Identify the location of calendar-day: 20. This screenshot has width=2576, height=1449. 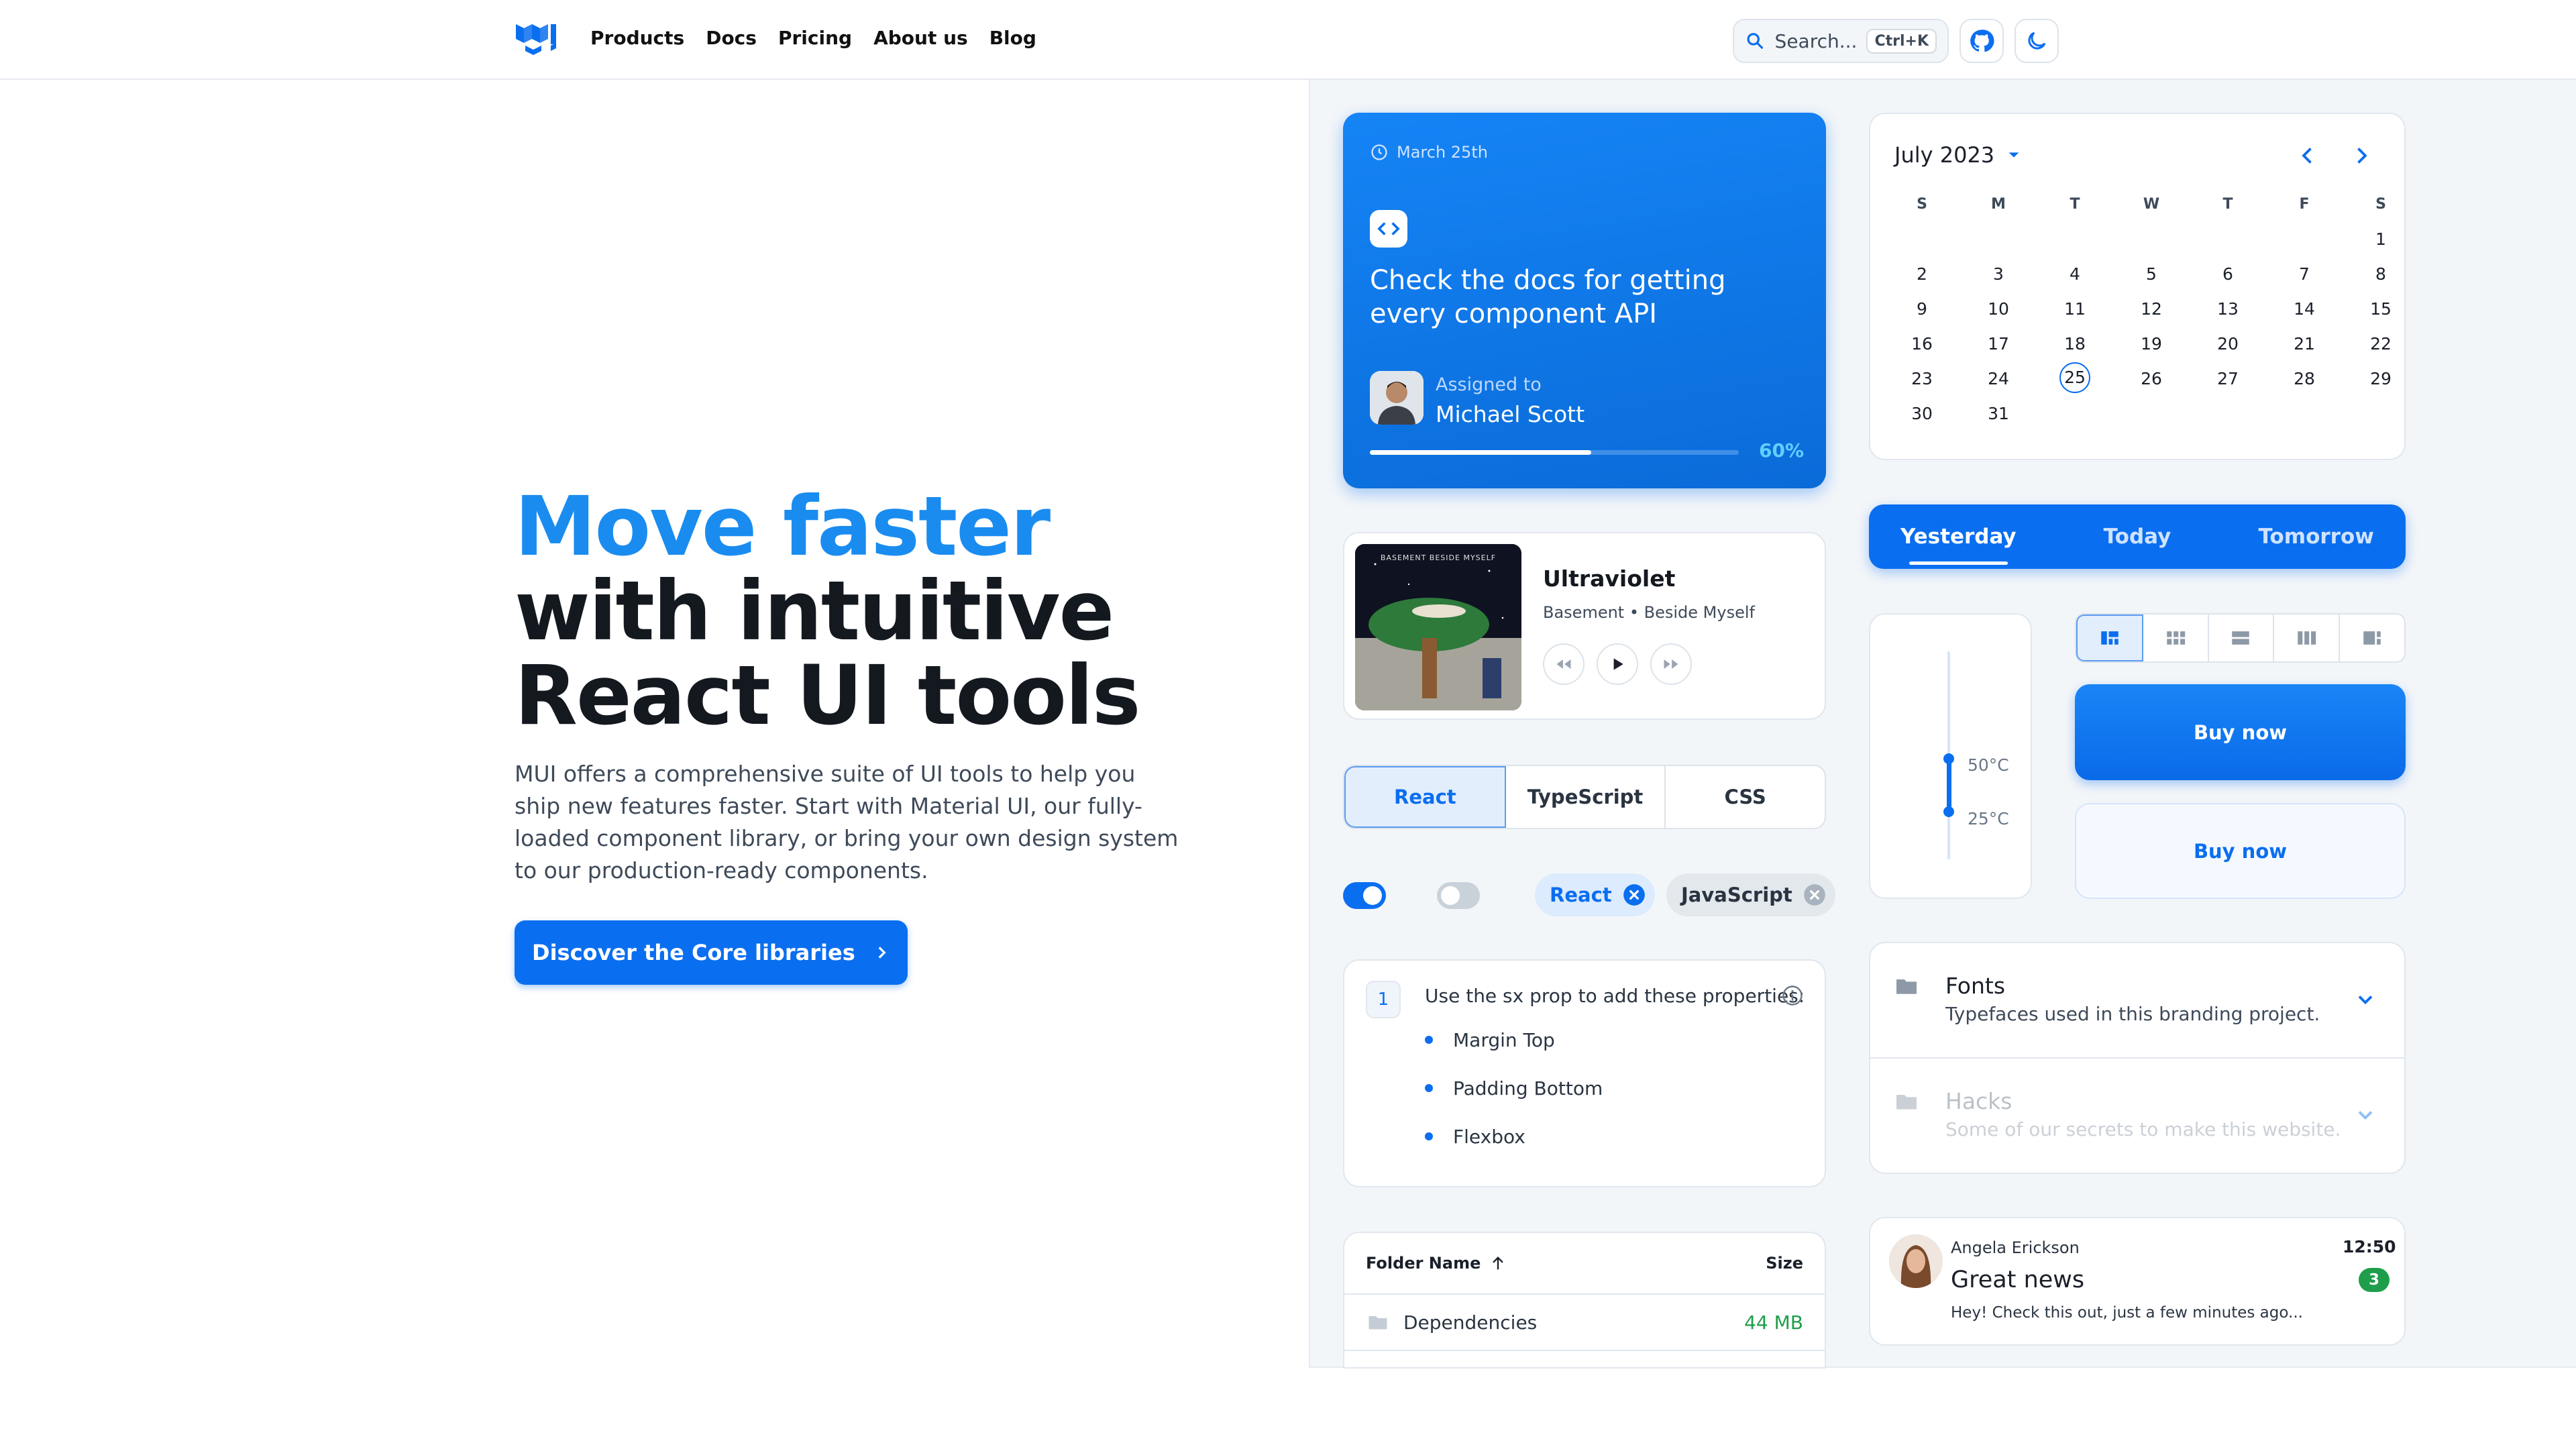
(2228, 344).